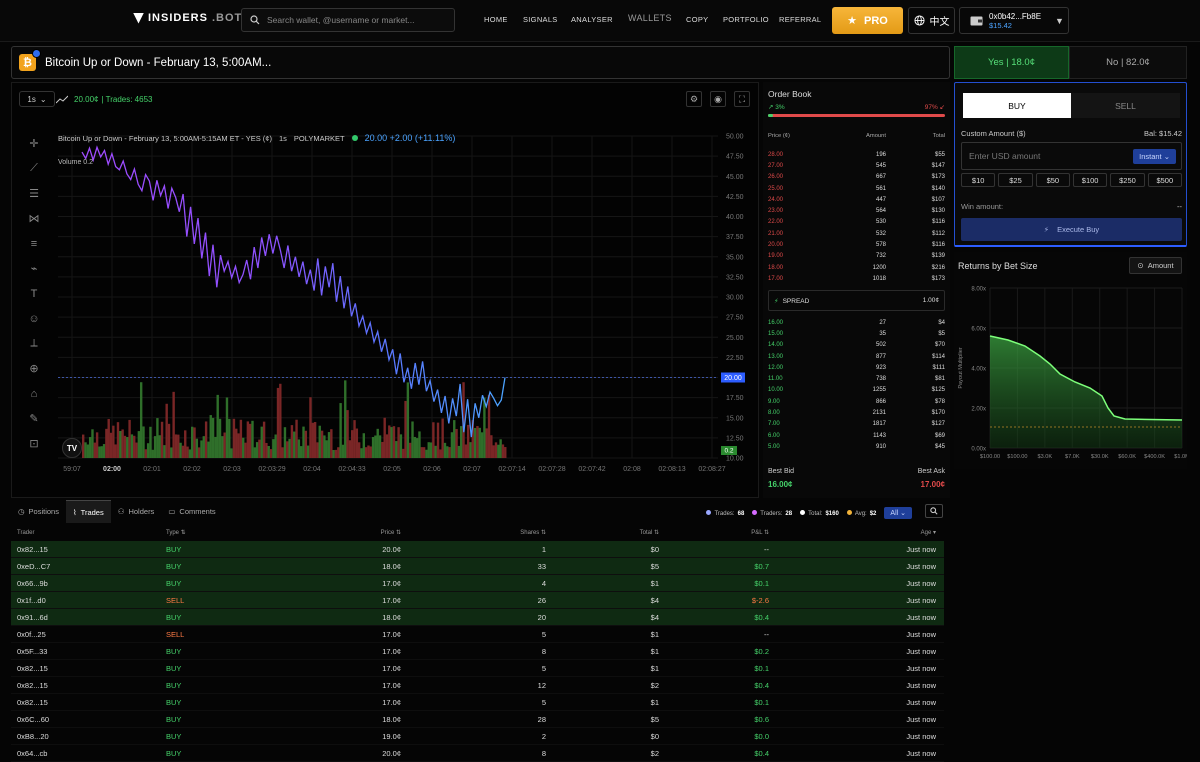  Describe the element at coordinates (978, 180) in the screenshot. I see `quick-amount-button: $10` at that location.